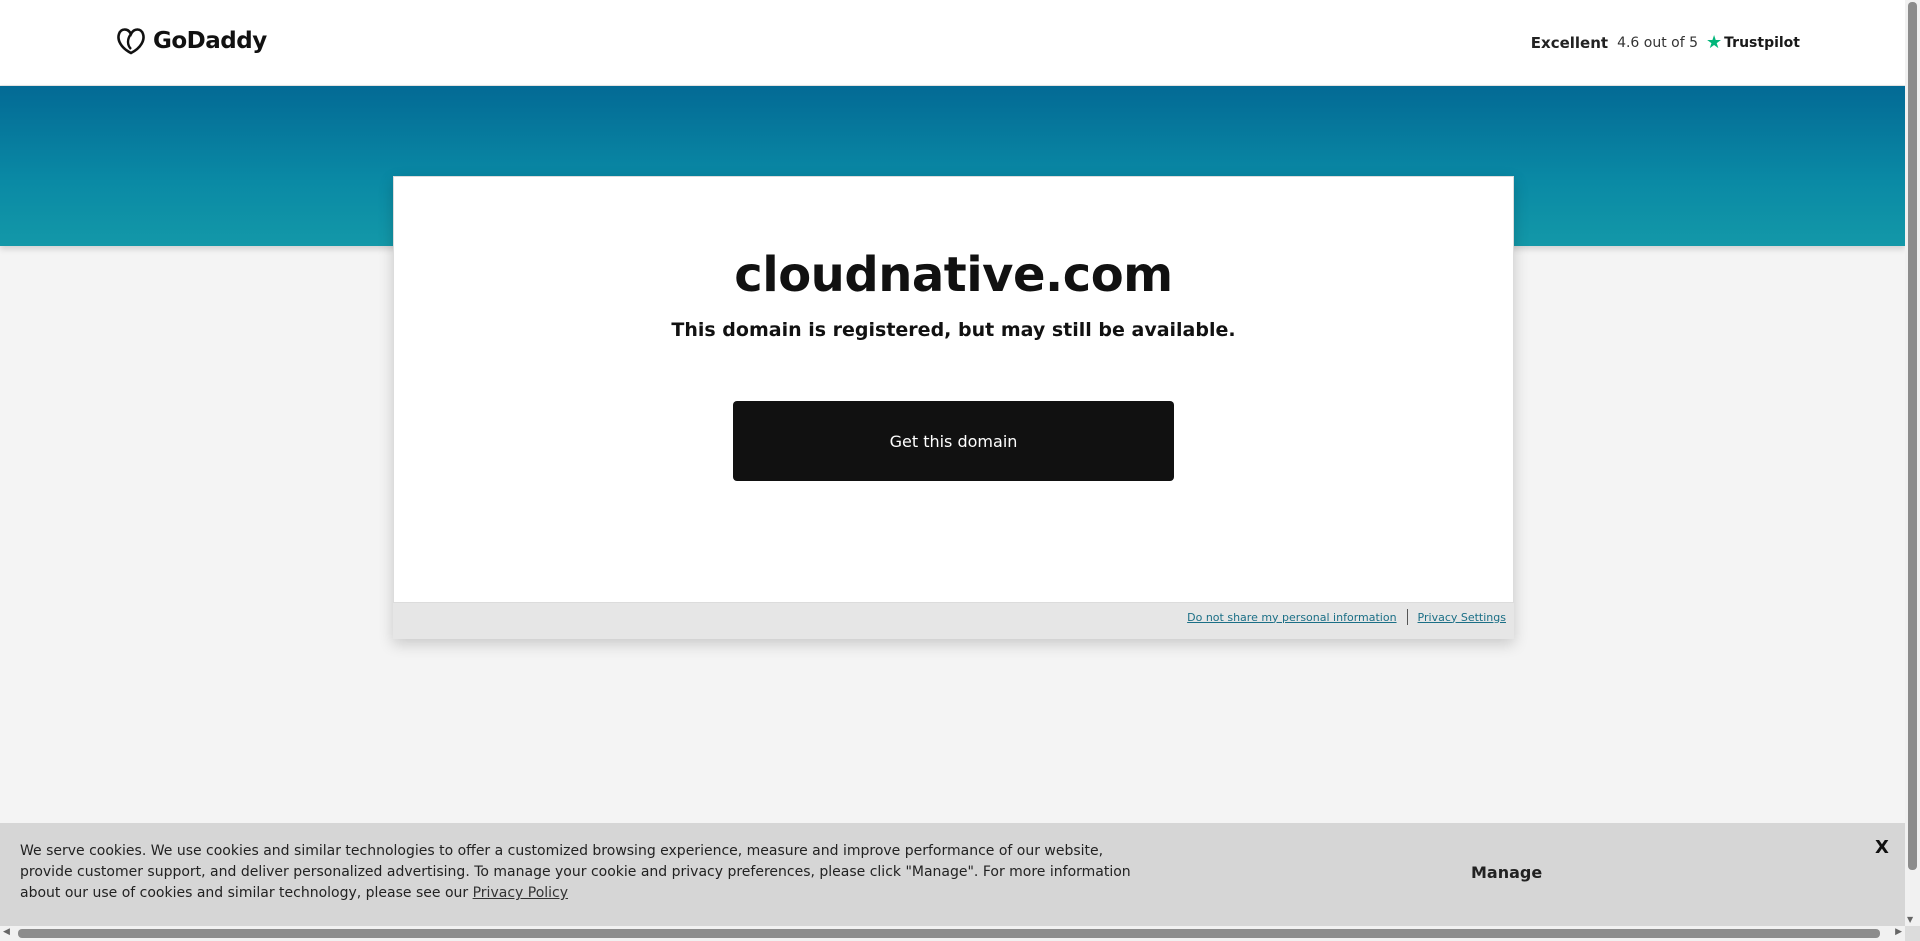  What do you see at coordinates (953, 441) in the screenshot?
I see `get-domain-button: Get this domain` at bounding box center [953, 441].